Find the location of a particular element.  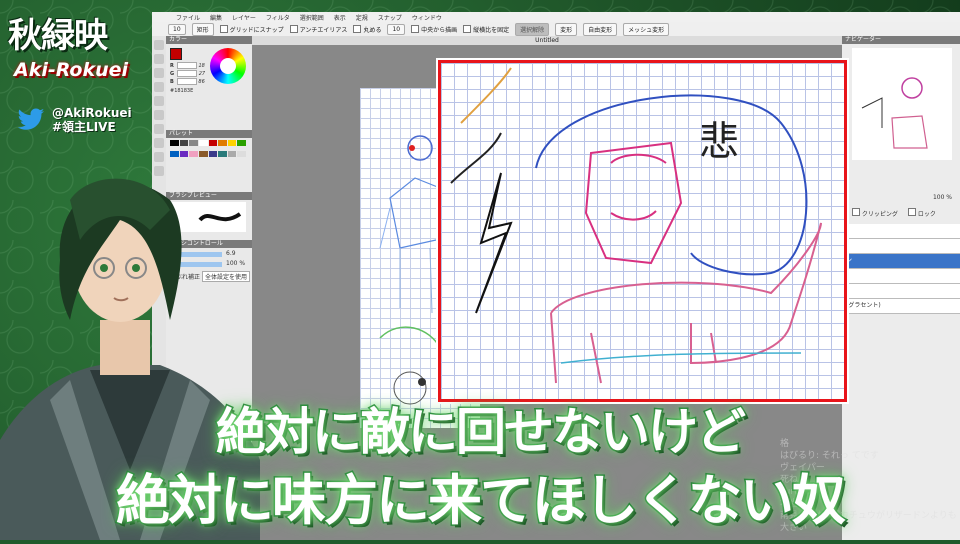

antialias-checkbox: アンチエイリアス is located at coordinates (318, 29).